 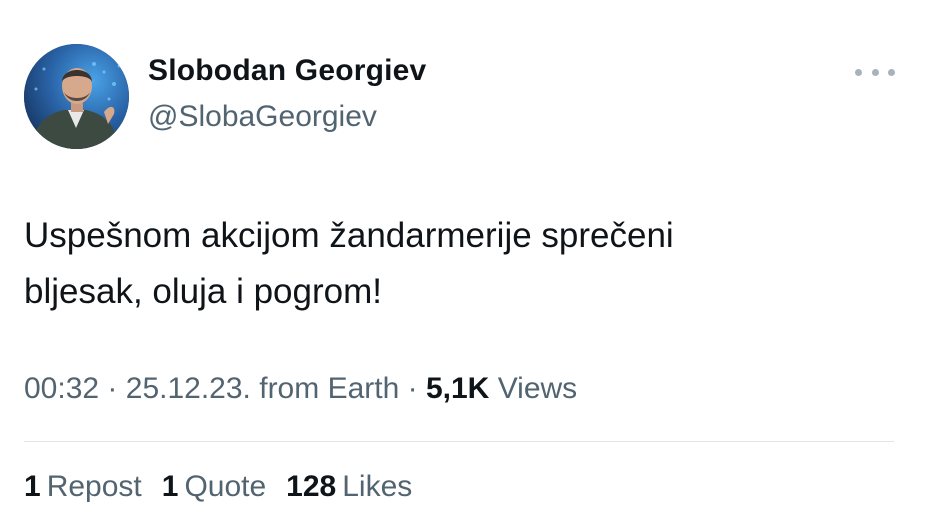 I want to click on avatar, so click(x=76, y=96).